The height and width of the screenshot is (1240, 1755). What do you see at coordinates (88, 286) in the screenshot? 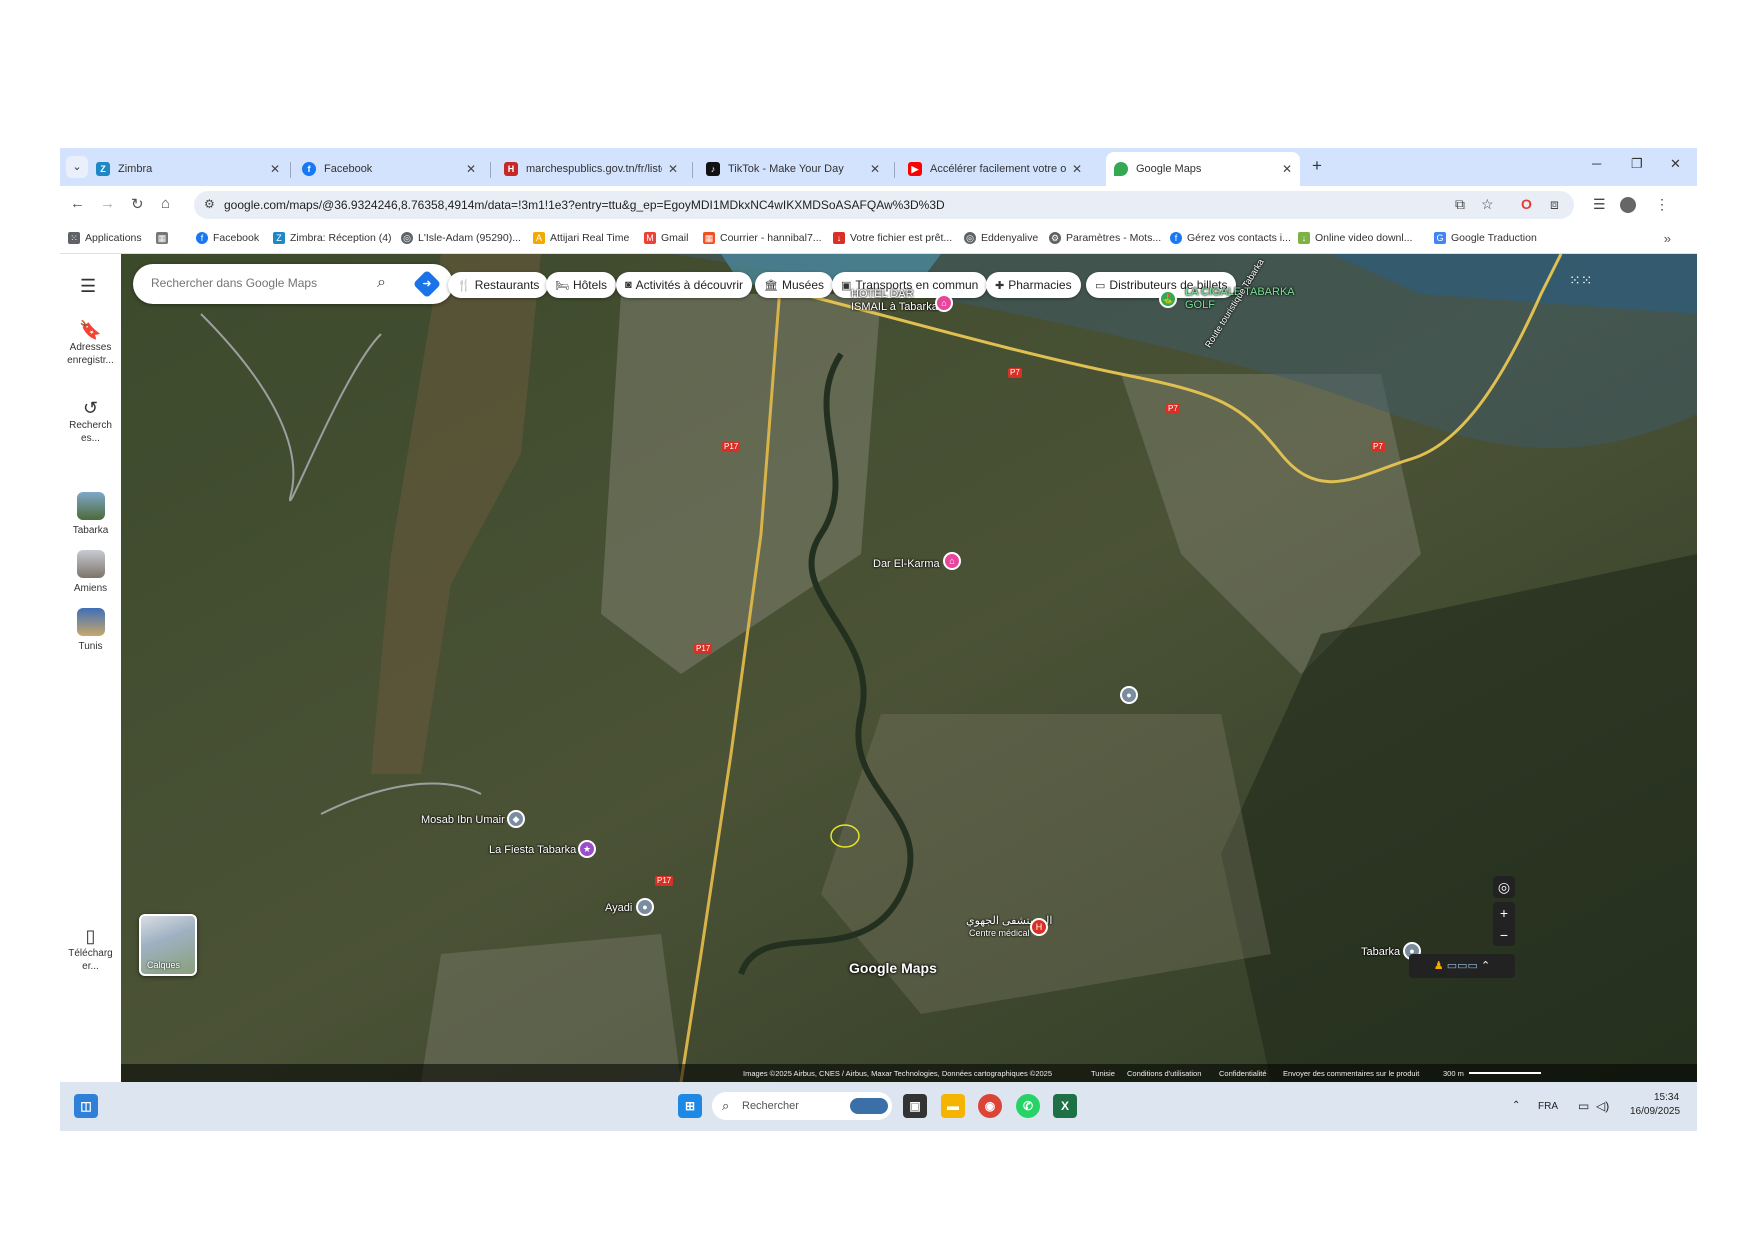
I see `hamburger-menu-icon: ☰` at bounding box center [88, 286].